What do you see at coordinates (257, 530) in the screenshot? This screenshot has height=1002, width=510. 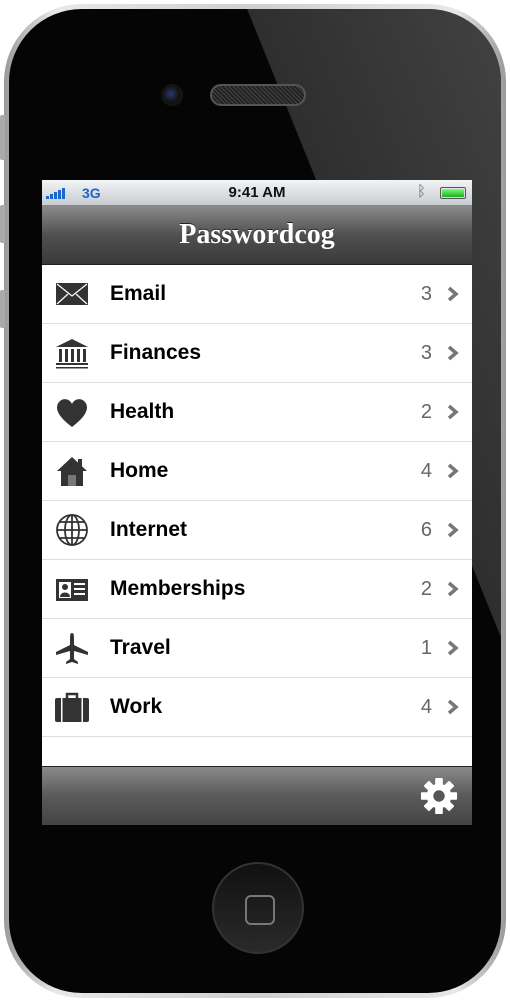 I see `category-row-internet: Internet 6` at bounding box center [257, 530].